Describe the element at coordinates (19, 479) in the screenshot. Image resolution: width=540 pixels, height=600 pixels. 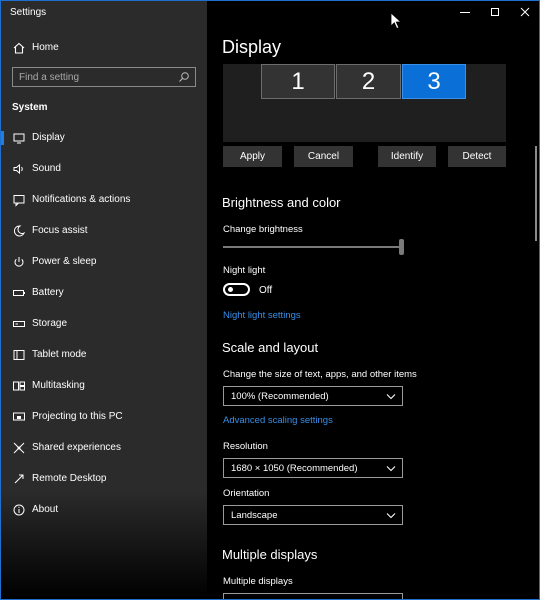
I see `remote-desktop-icon` at that location.